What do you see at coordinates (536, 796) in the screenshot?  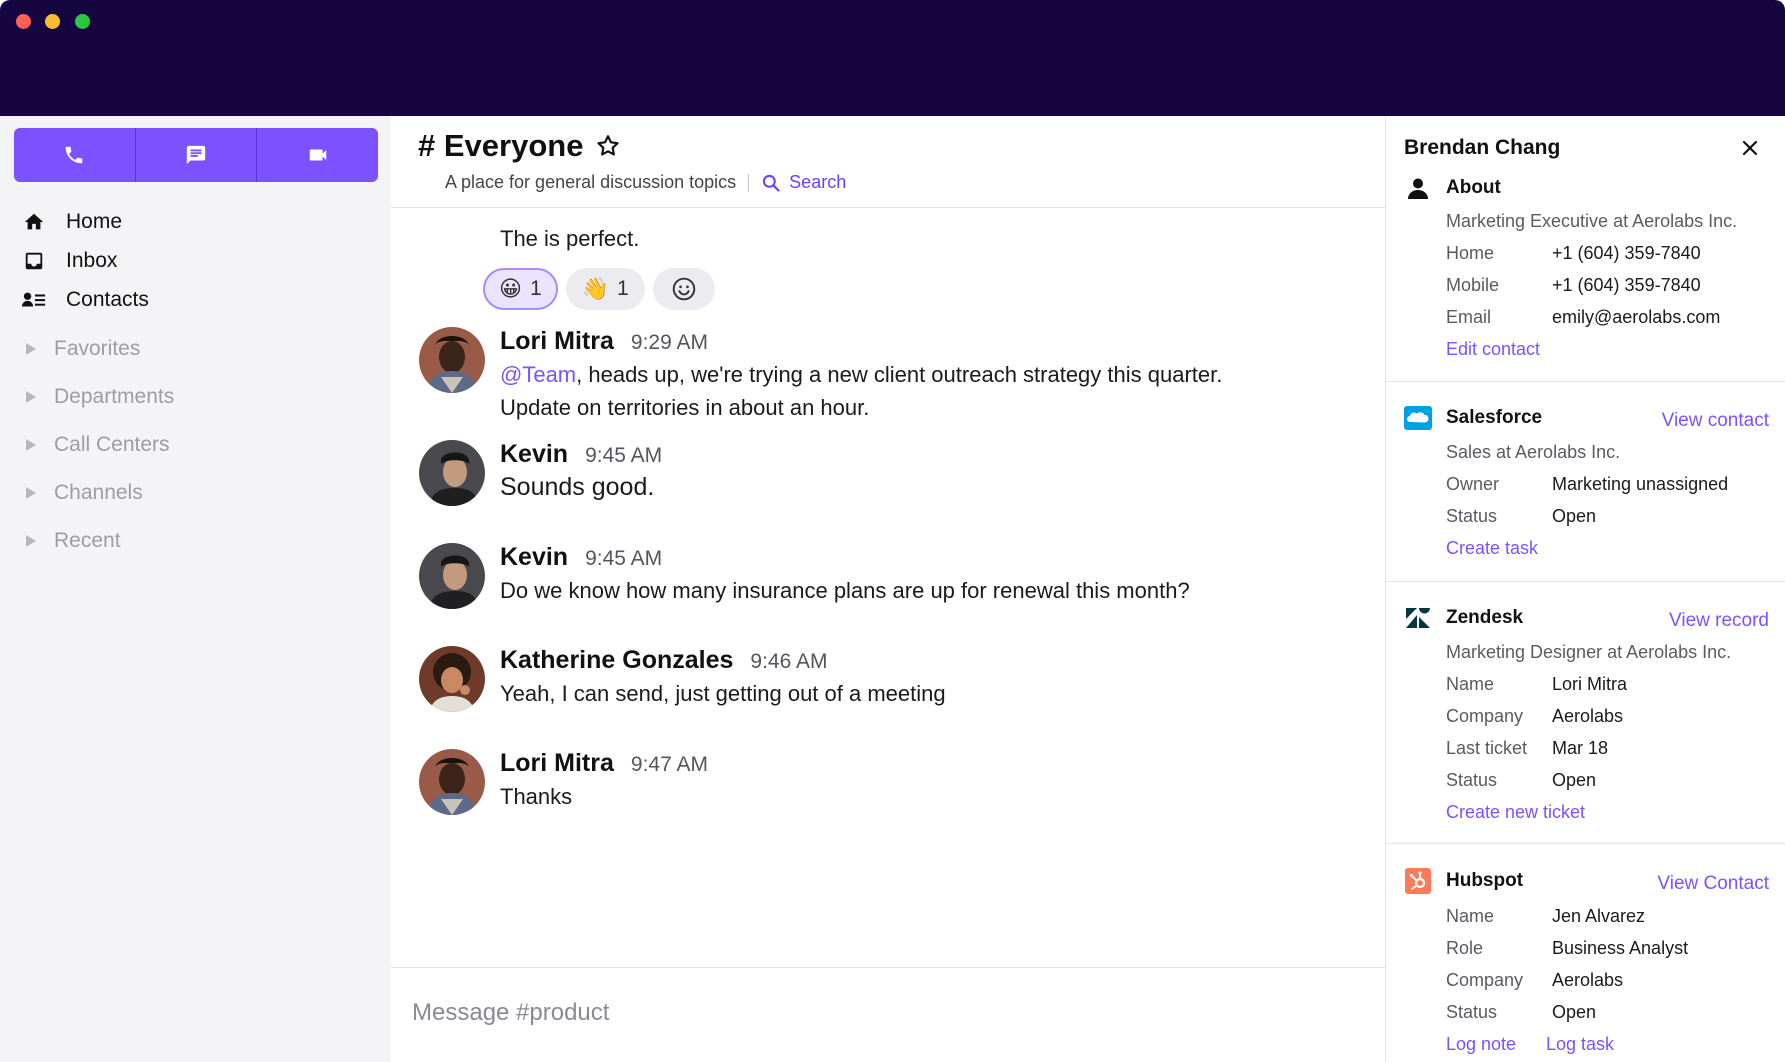 I see `message-text: Thanks` at bounding box center [536, 796].